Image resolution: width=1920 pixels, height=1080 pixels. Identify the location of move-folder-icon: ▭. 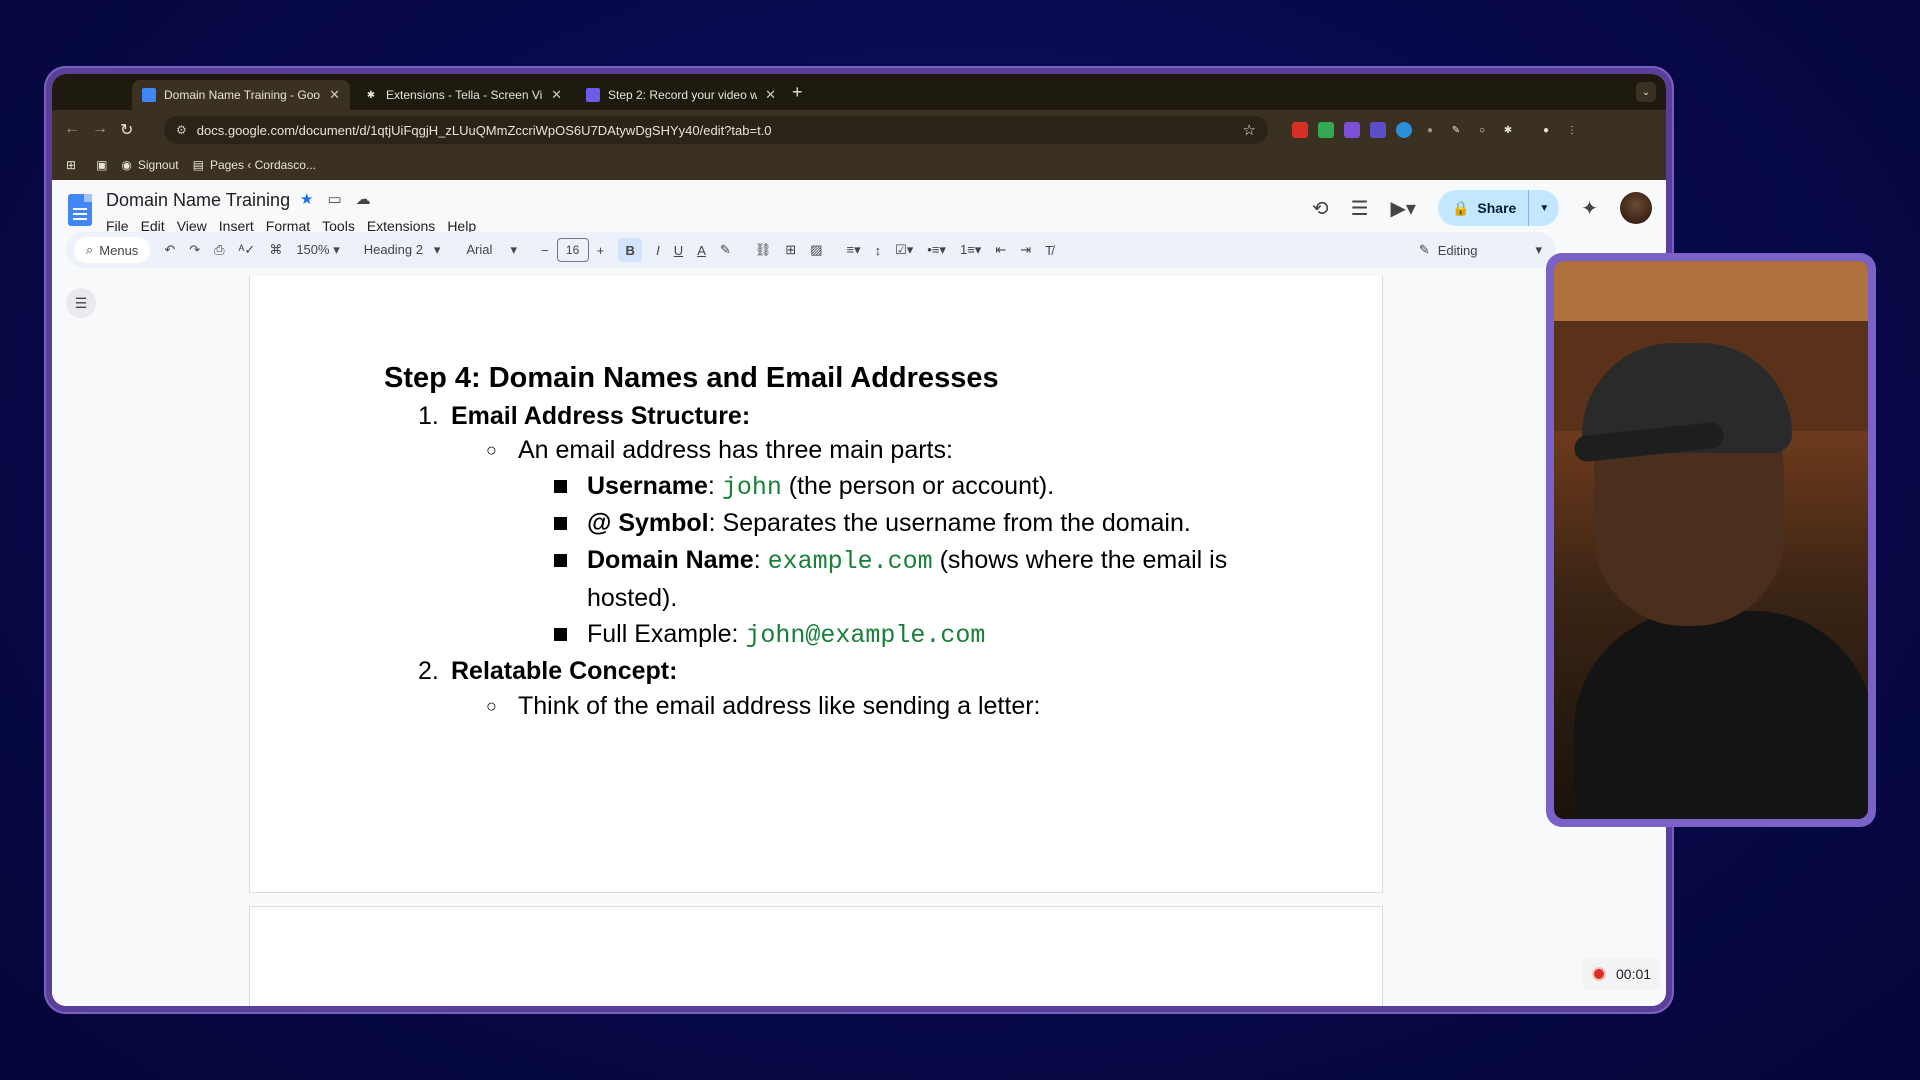
(334, 199).